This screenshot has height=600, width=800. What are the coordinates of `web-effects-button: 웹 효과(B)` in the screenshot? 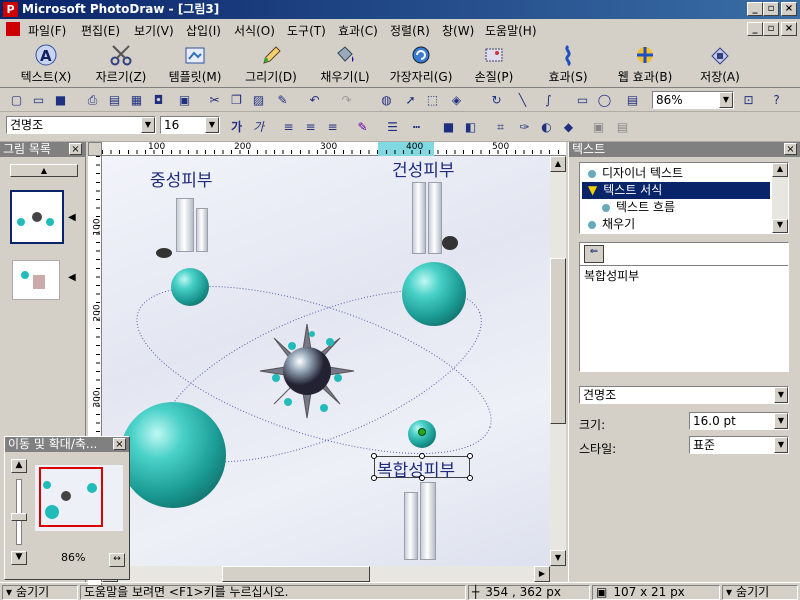 It's located at (645, 64).